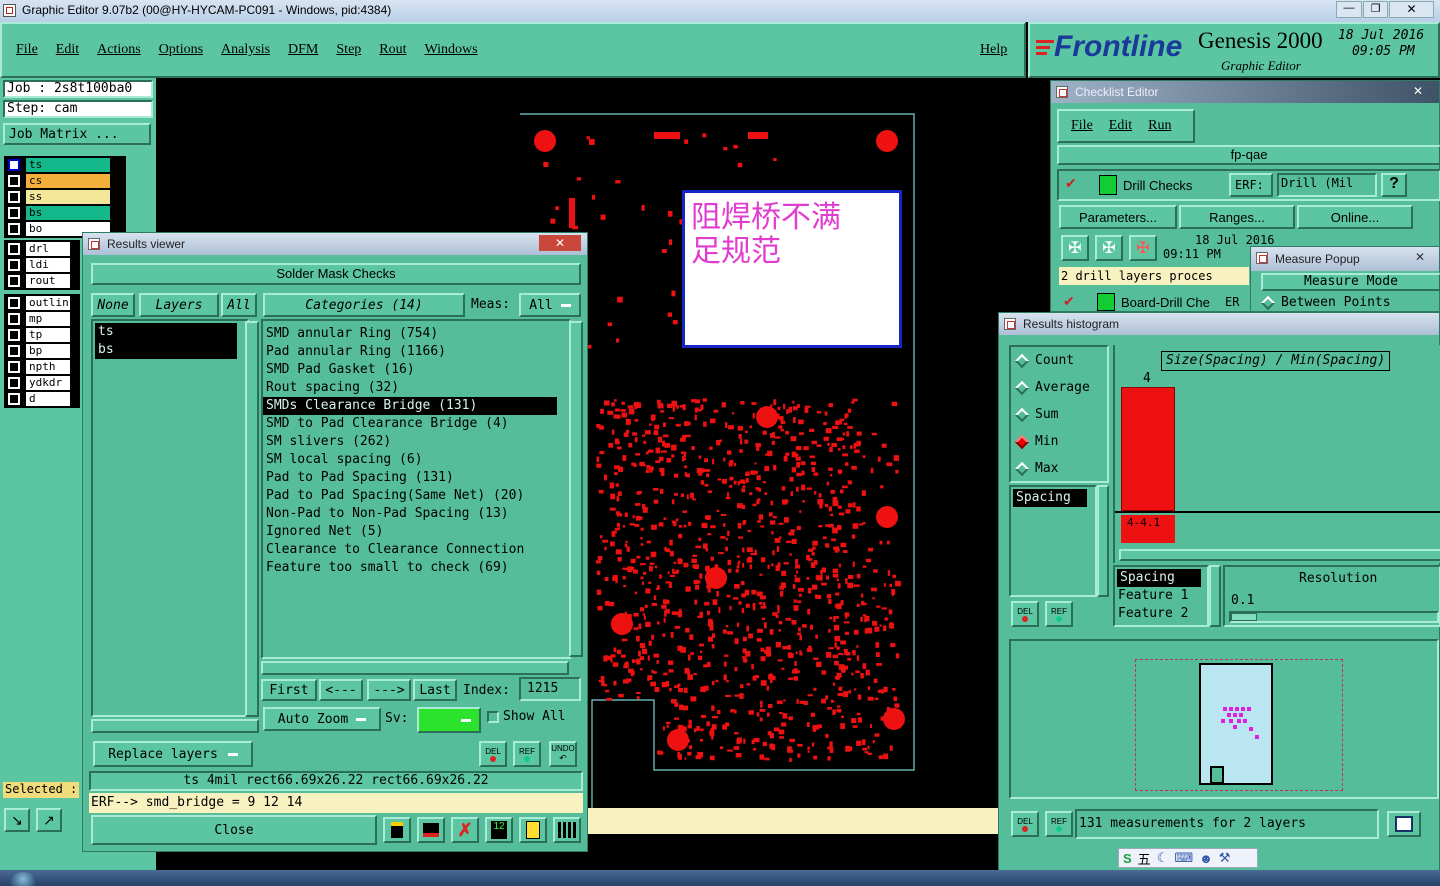 This screenshot has width=1440, height=886. What do you see at coordinates (416, 334) in the screenshot?
I see `category-item: SMD annular Ring (754)` at bounding box center [416, 334].